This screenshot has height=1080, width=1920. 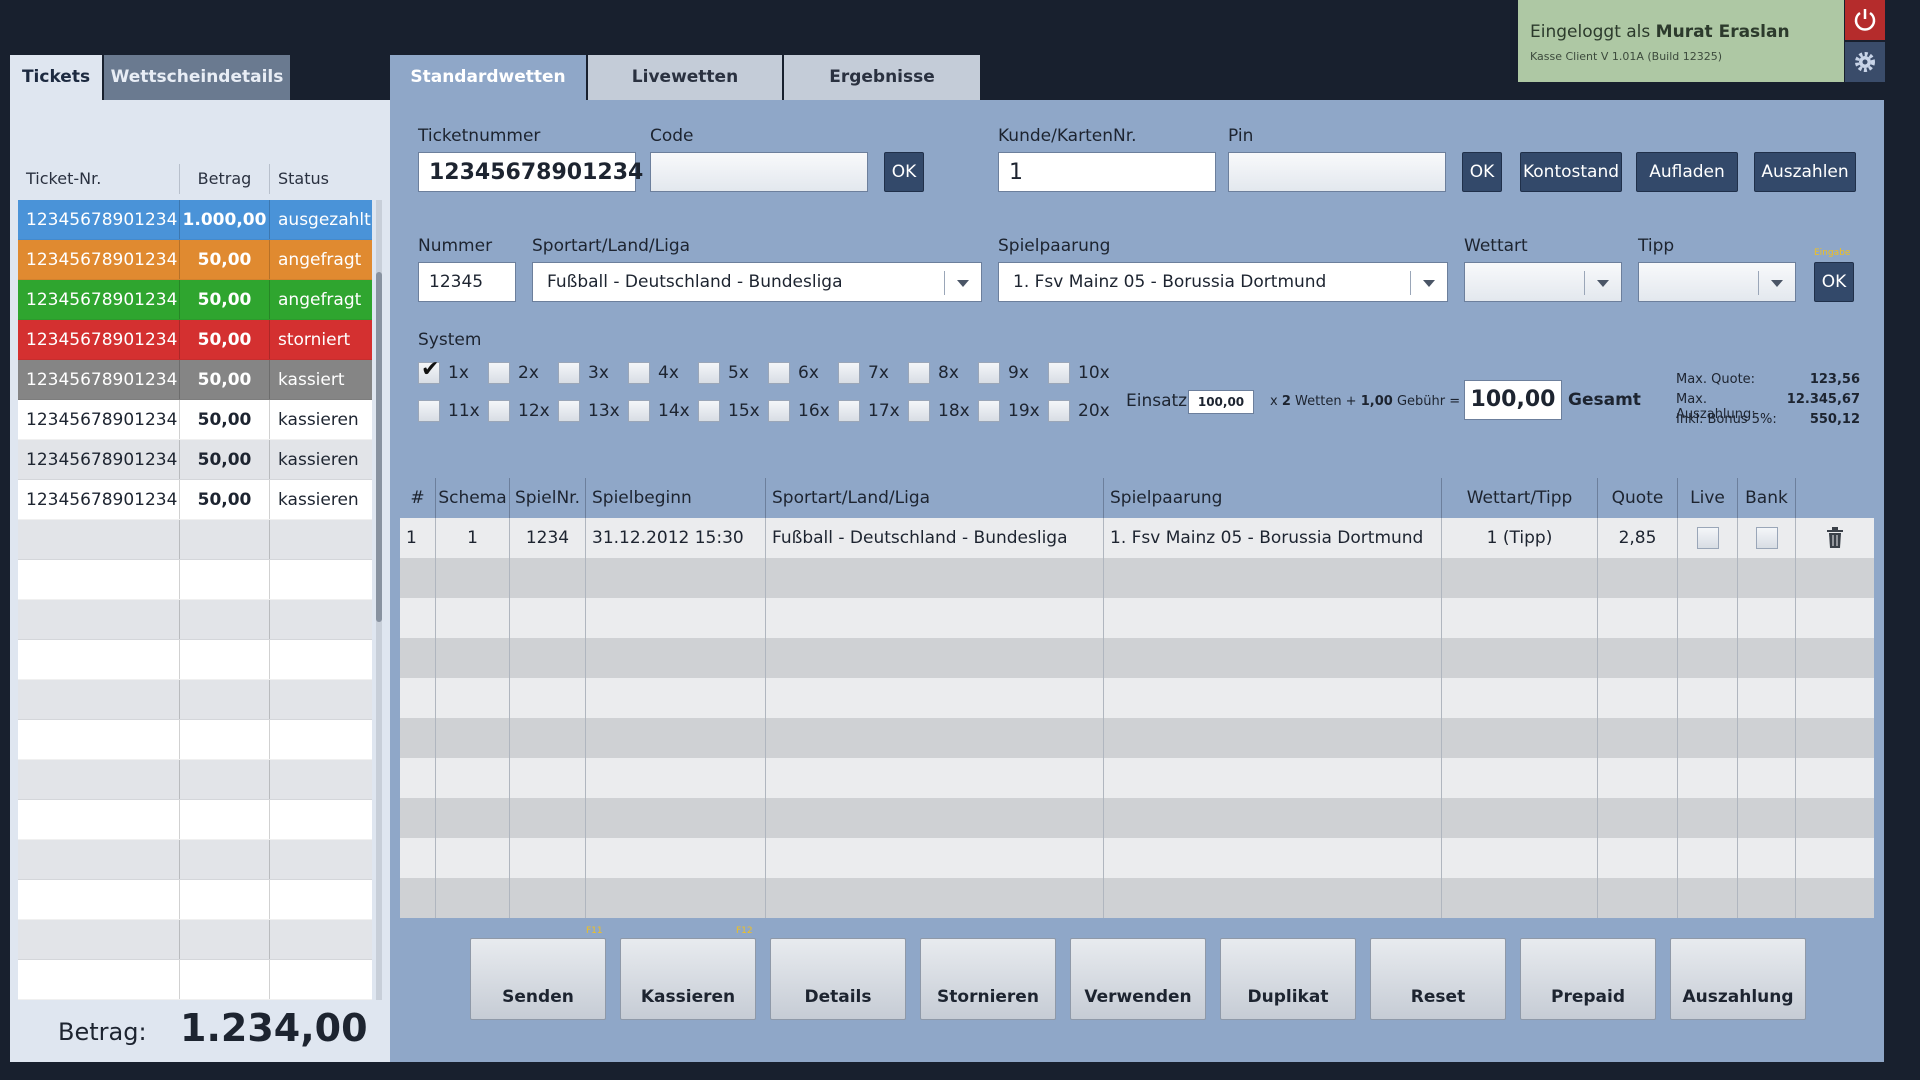 I want to click on tipp-dropdown, so click(x=1717, y=282).